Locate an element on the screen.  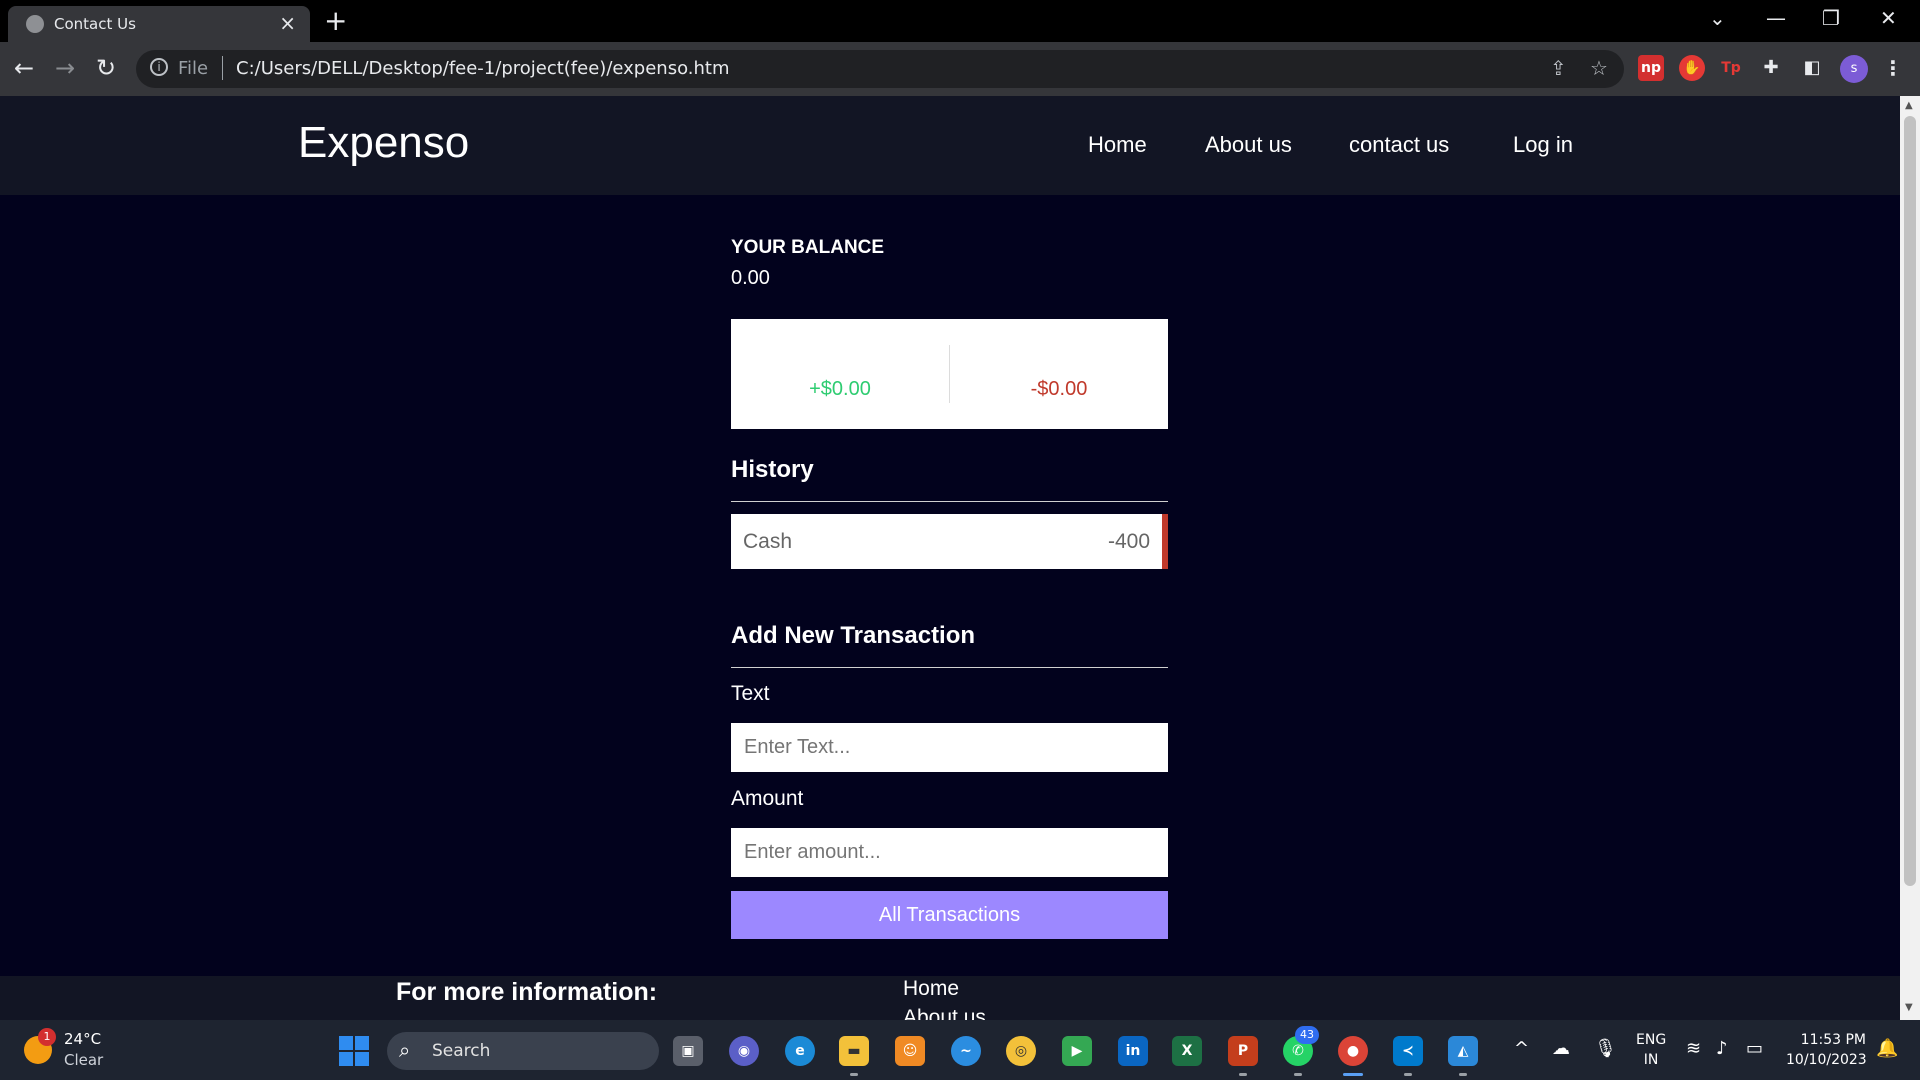
amount-input is located at coordinates (949, 852).